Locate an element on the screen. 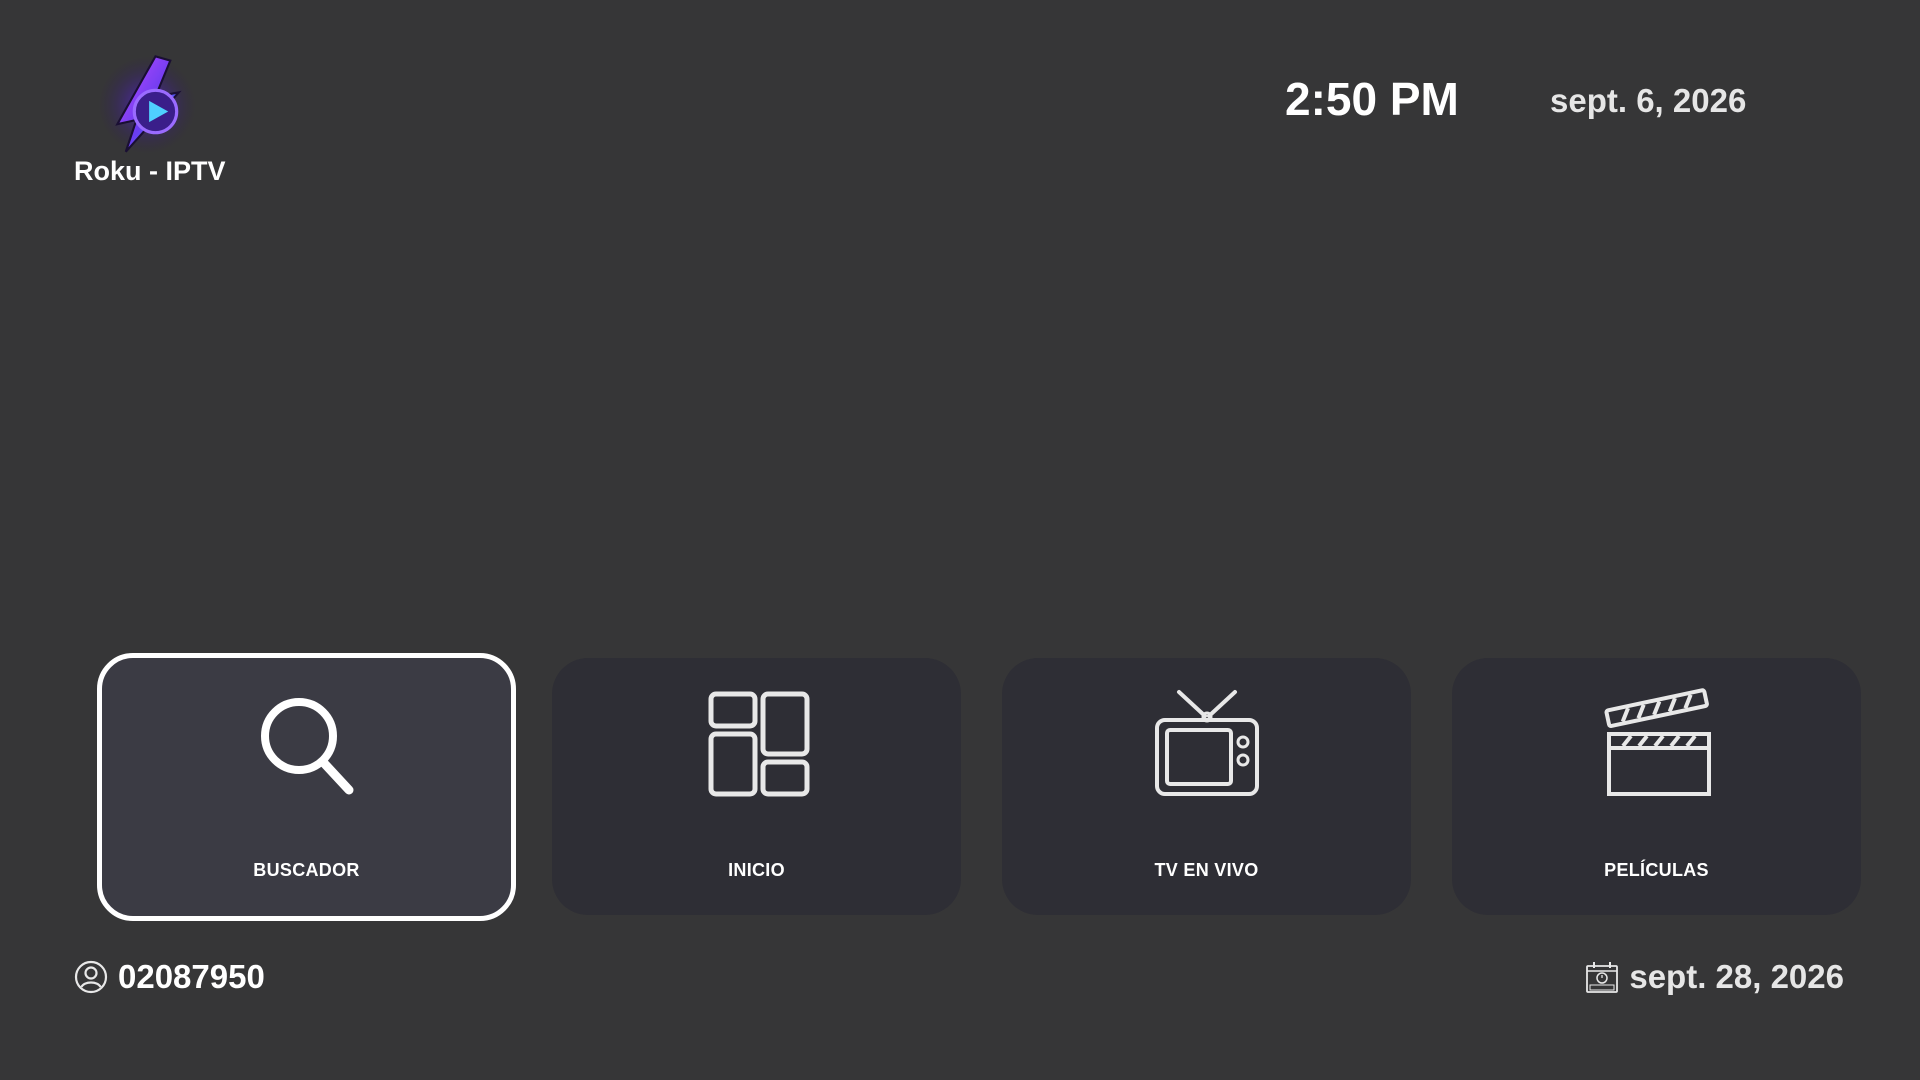  menu-tile-buscador: BUSCADOR is located at coordinates (306, 787).